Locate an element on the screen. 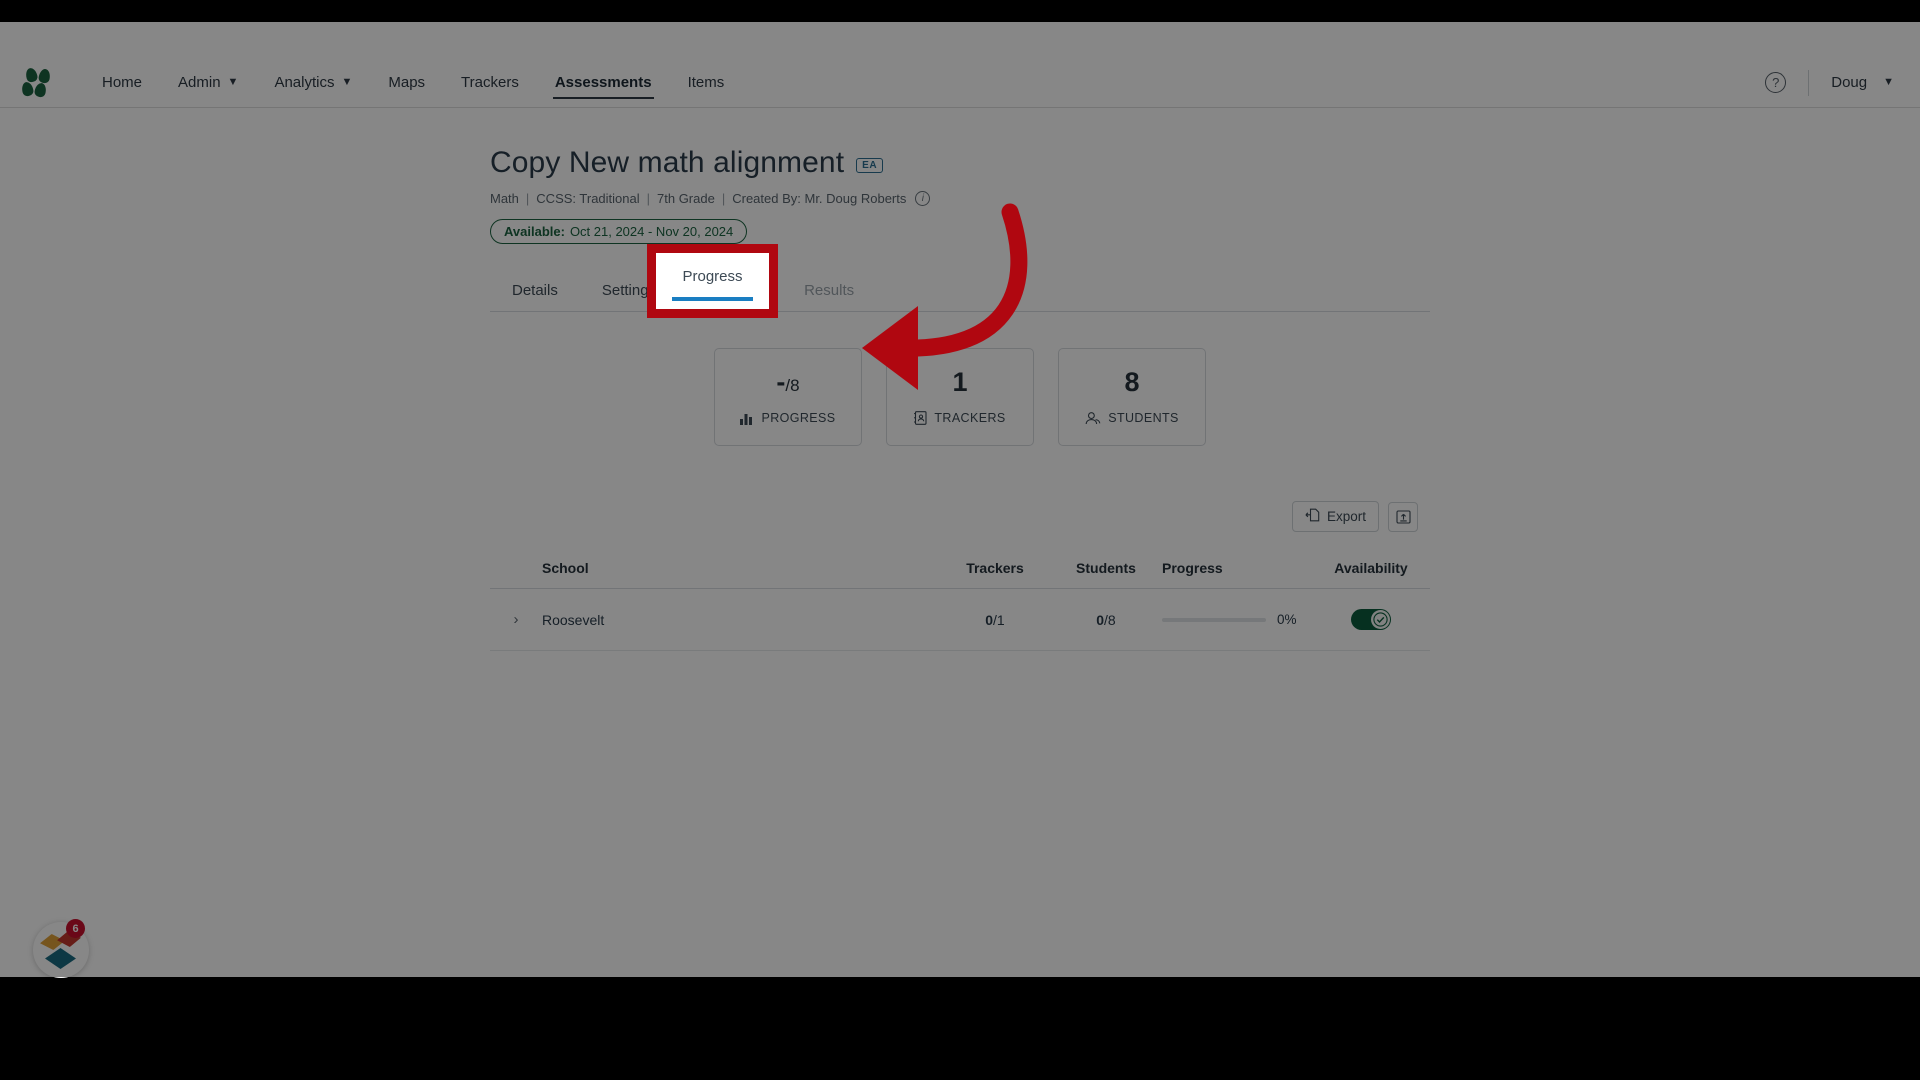 The width and height of the screenshot is (1920, 1080). nav-item-items: Items is located at coordinates (706, 83).